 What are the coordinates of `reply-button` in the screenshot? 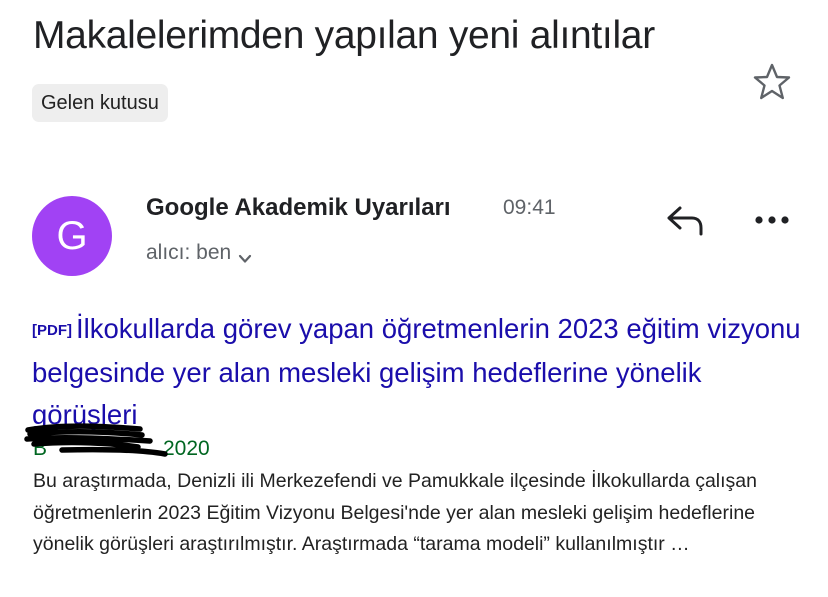 It's located at (685, 220).